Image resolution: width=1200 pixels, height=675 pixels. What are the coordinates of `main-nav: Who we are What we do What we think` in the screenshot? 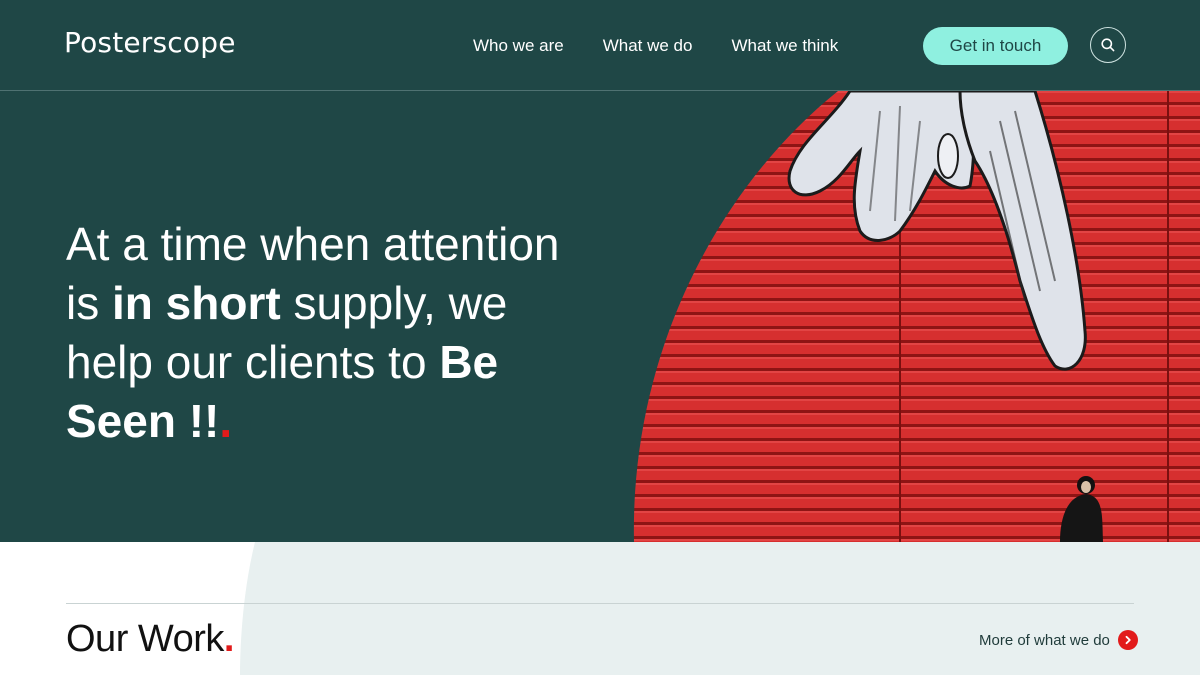 It's located at (675, 46).